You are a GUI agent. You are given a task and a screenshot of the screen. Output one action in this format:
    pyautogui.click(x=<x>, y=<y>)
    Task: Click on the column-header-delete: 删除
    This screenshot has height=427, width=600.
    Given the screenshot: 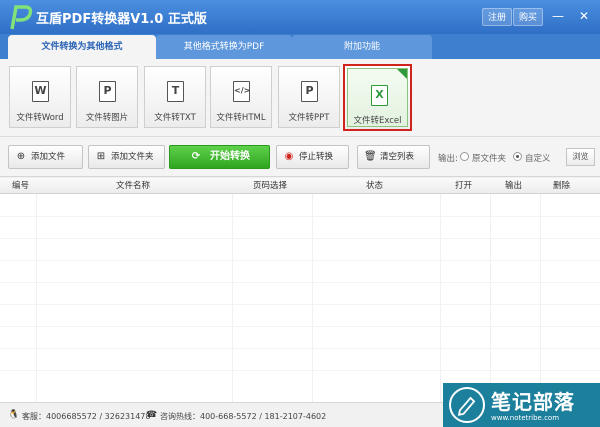 What is the action you would take?
    pyautogui.click(x=562, y=186)
    